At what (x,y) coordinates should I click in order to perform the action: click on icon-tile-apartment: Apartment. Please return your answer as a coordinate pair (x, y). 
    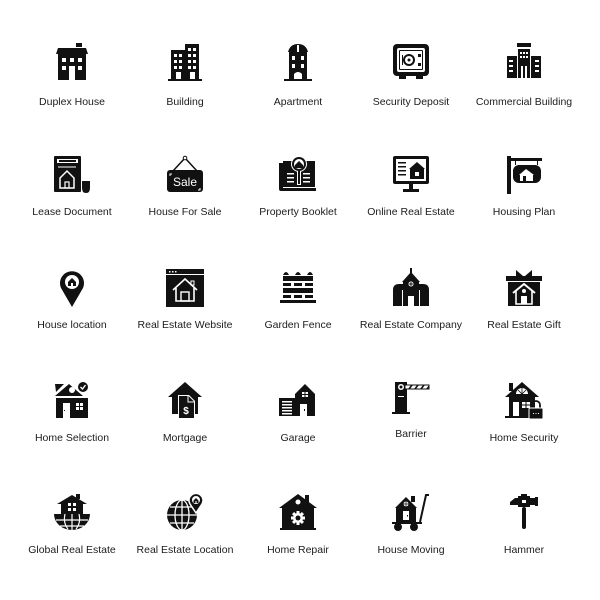
    Looking at the image, I should click on (298, 75).